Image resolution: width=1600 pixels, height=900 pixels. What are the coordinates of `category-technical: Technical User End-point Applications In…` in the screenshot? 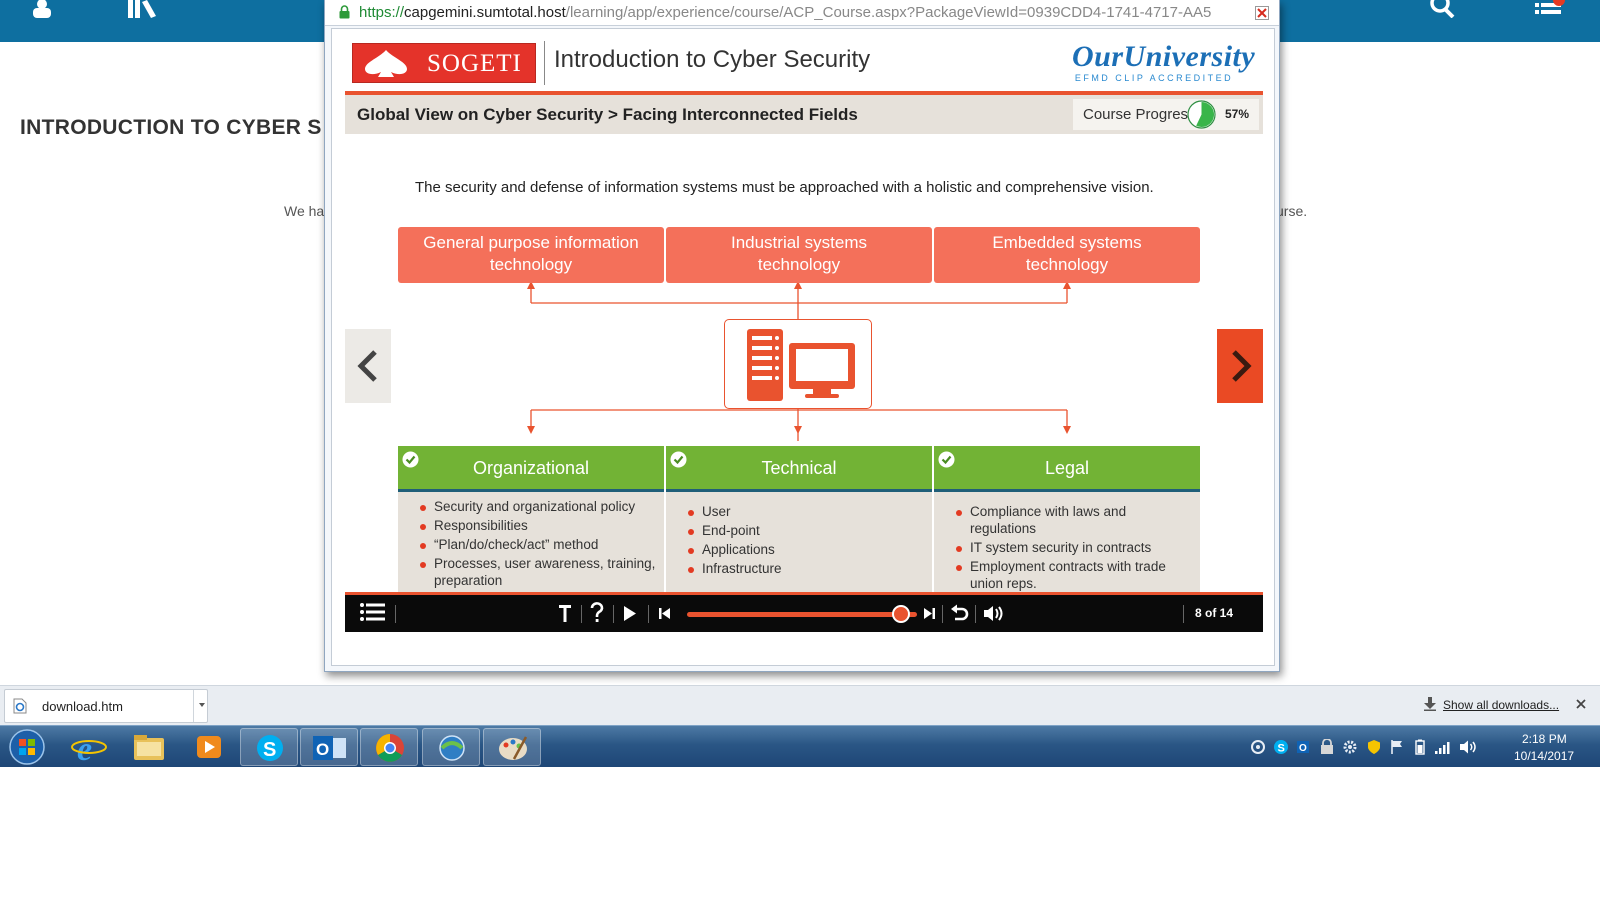 It's located at (799, 521).